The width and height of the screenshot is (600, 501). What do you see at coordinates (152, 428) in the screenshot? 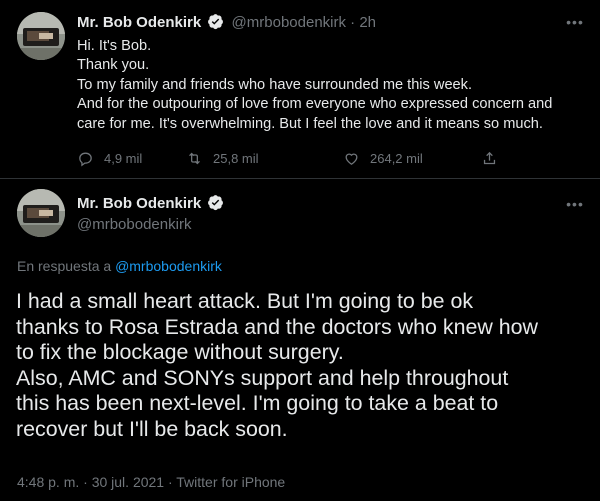
I see `tweet-line: recover but I'll be back soon.` at bounding box center [152, 428].